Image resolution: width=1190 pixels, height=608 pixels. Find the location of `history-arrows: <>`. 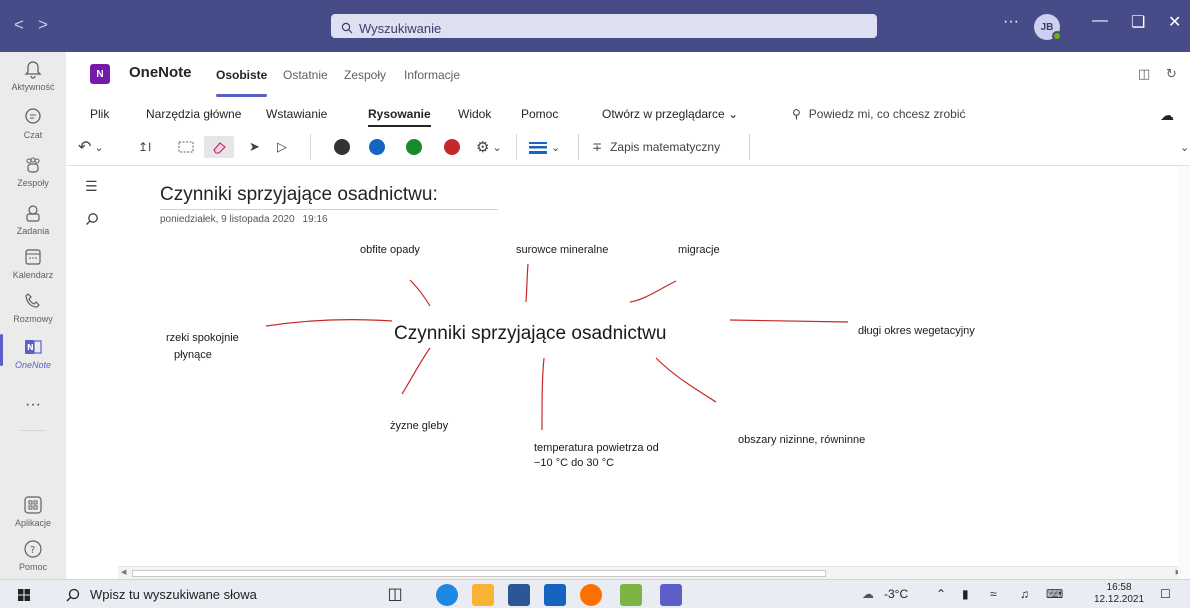

history-arrows: <> is located at coordinates (38, 25).